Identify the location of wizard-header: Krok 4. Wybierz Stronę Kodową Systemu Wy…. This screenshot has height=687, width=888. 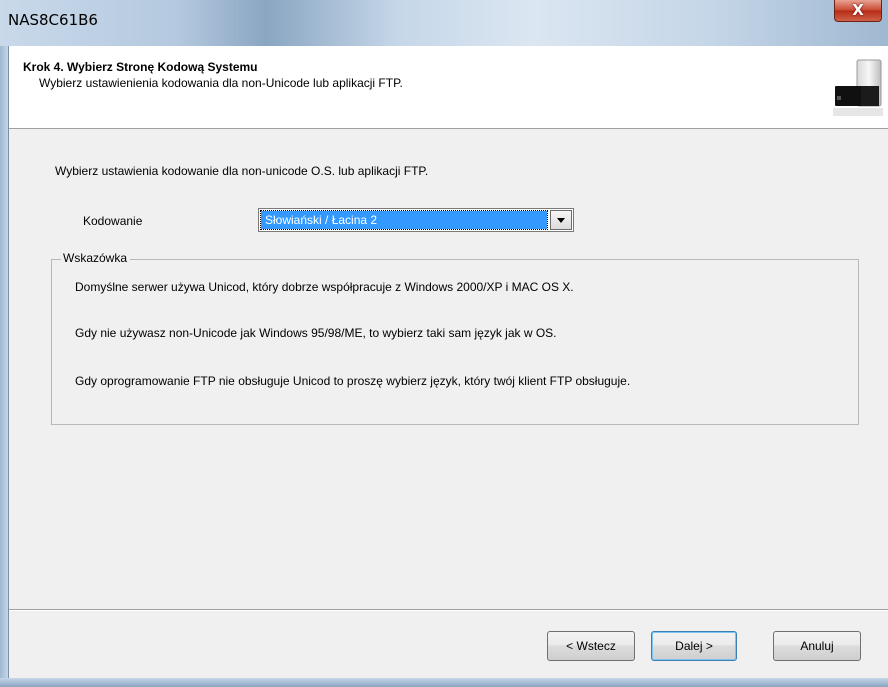
(448, 87).